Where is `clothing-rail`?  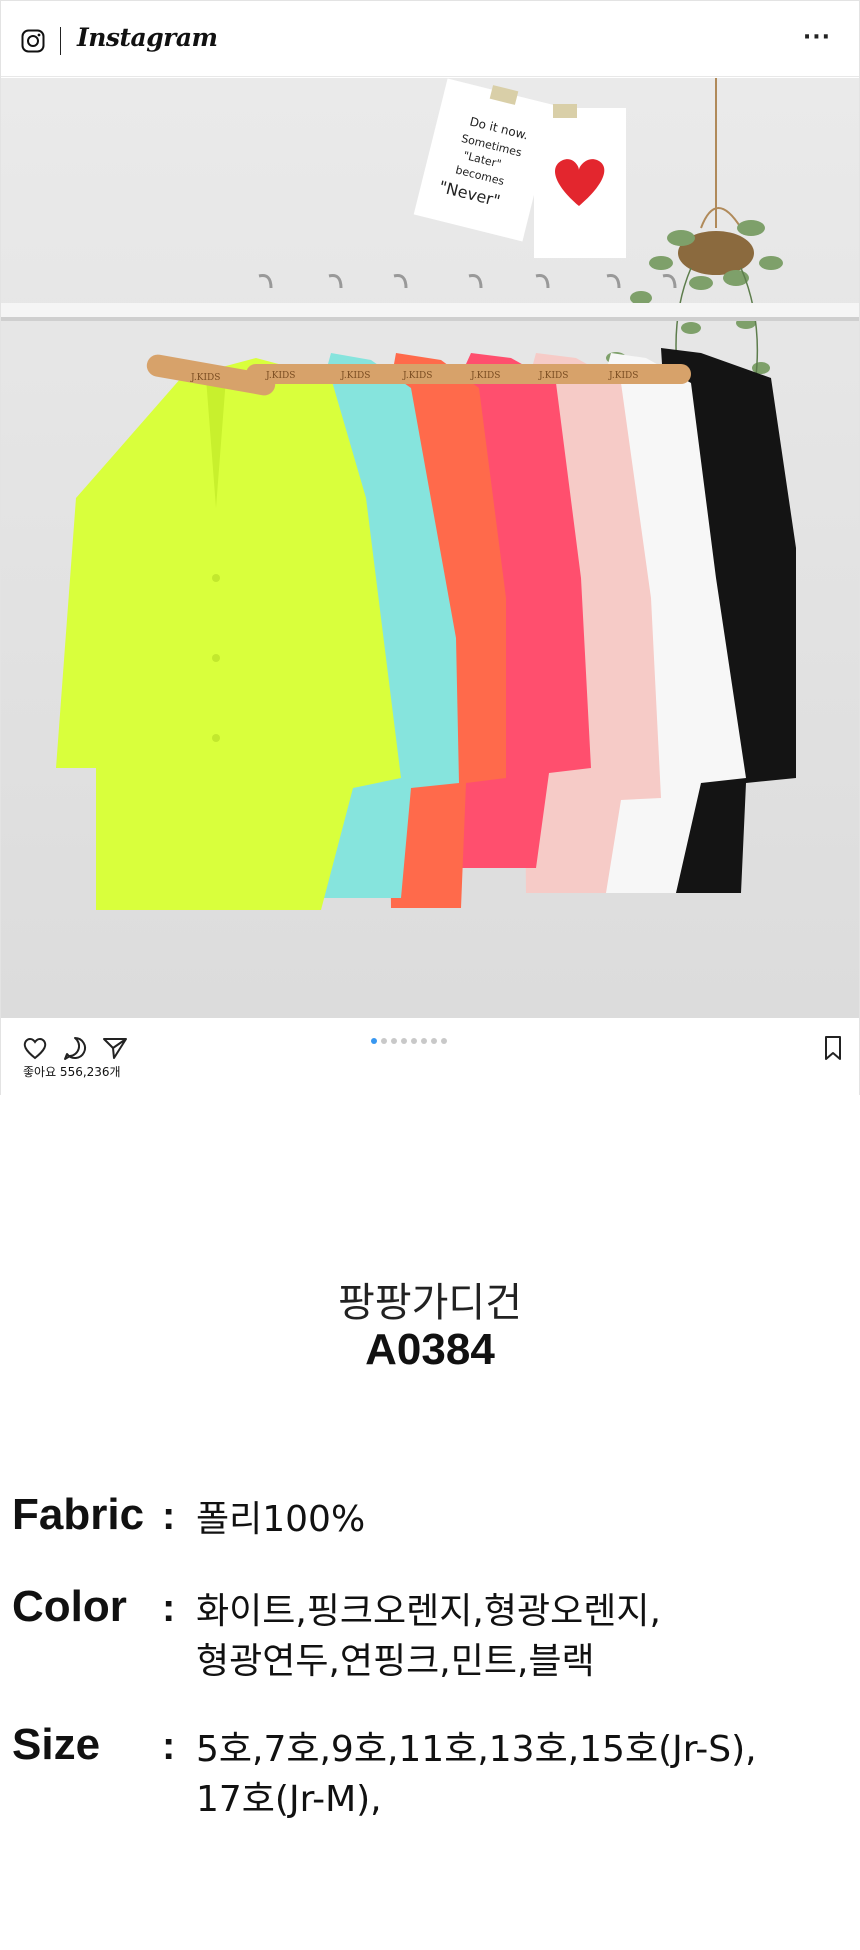
clothing-rail is located at coordinates (430, 311).